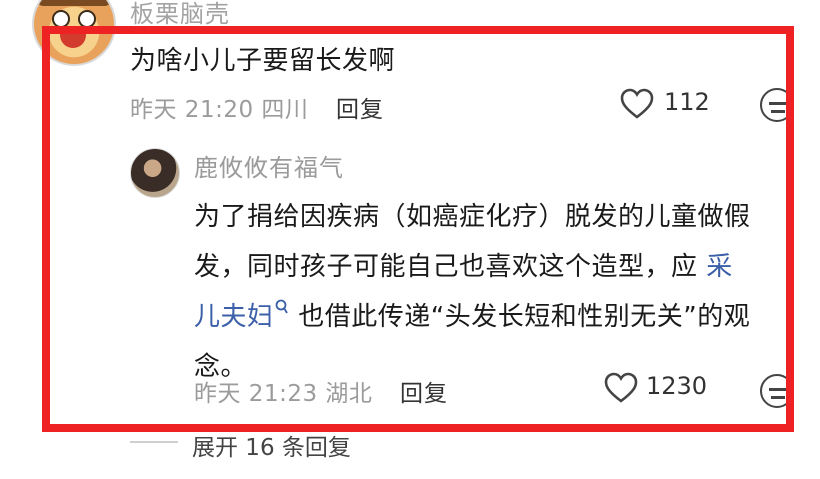 The width and height of the screenshot is (820, 479). I want to click on username: 板栗脑壳, so click(180, 14).